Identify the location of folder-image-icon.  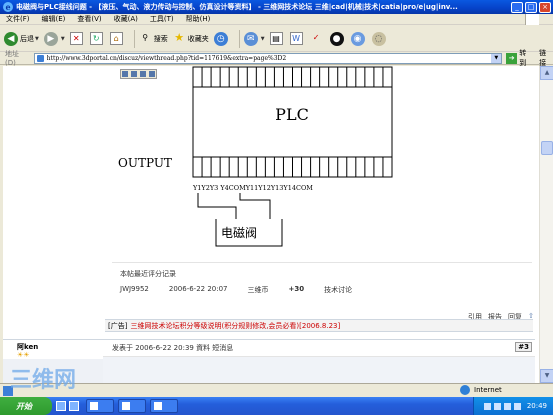
(151, 74).